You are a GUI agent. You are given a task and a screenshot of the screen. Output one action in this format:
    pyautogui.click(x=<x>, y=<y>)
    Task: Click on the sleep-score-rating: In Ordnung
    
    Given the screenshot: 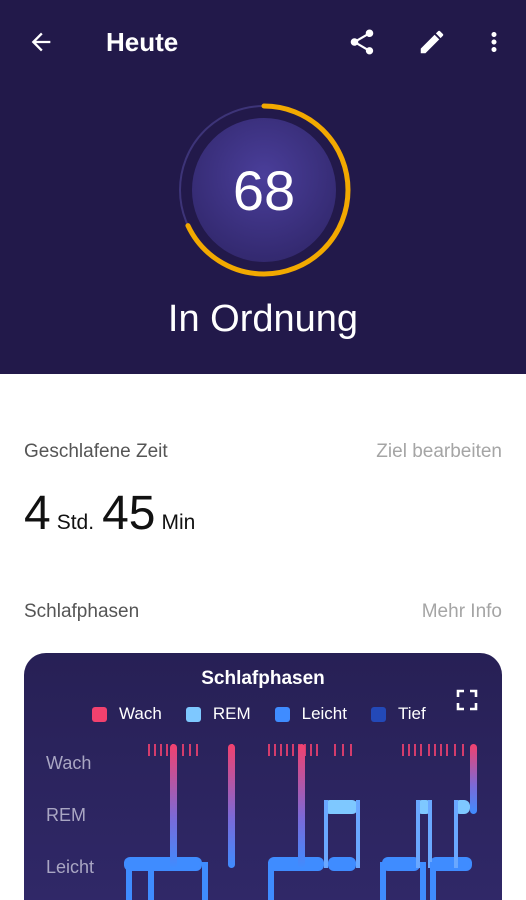 What is the action you would take?
    pyautogui.click(x=263, y=319)
    